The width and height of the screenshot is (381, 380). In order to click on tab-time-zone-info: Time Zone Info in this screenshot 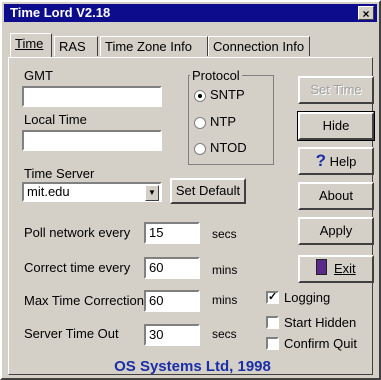, I will do `click(154, 46)`.